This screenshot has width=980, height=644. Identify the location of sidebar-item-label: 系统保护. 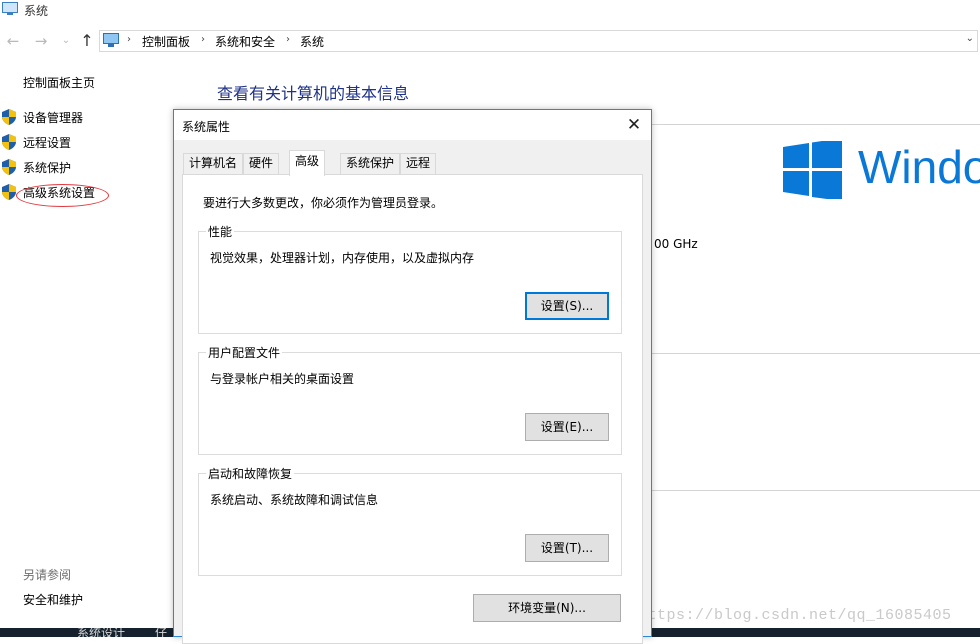
(47, 168).